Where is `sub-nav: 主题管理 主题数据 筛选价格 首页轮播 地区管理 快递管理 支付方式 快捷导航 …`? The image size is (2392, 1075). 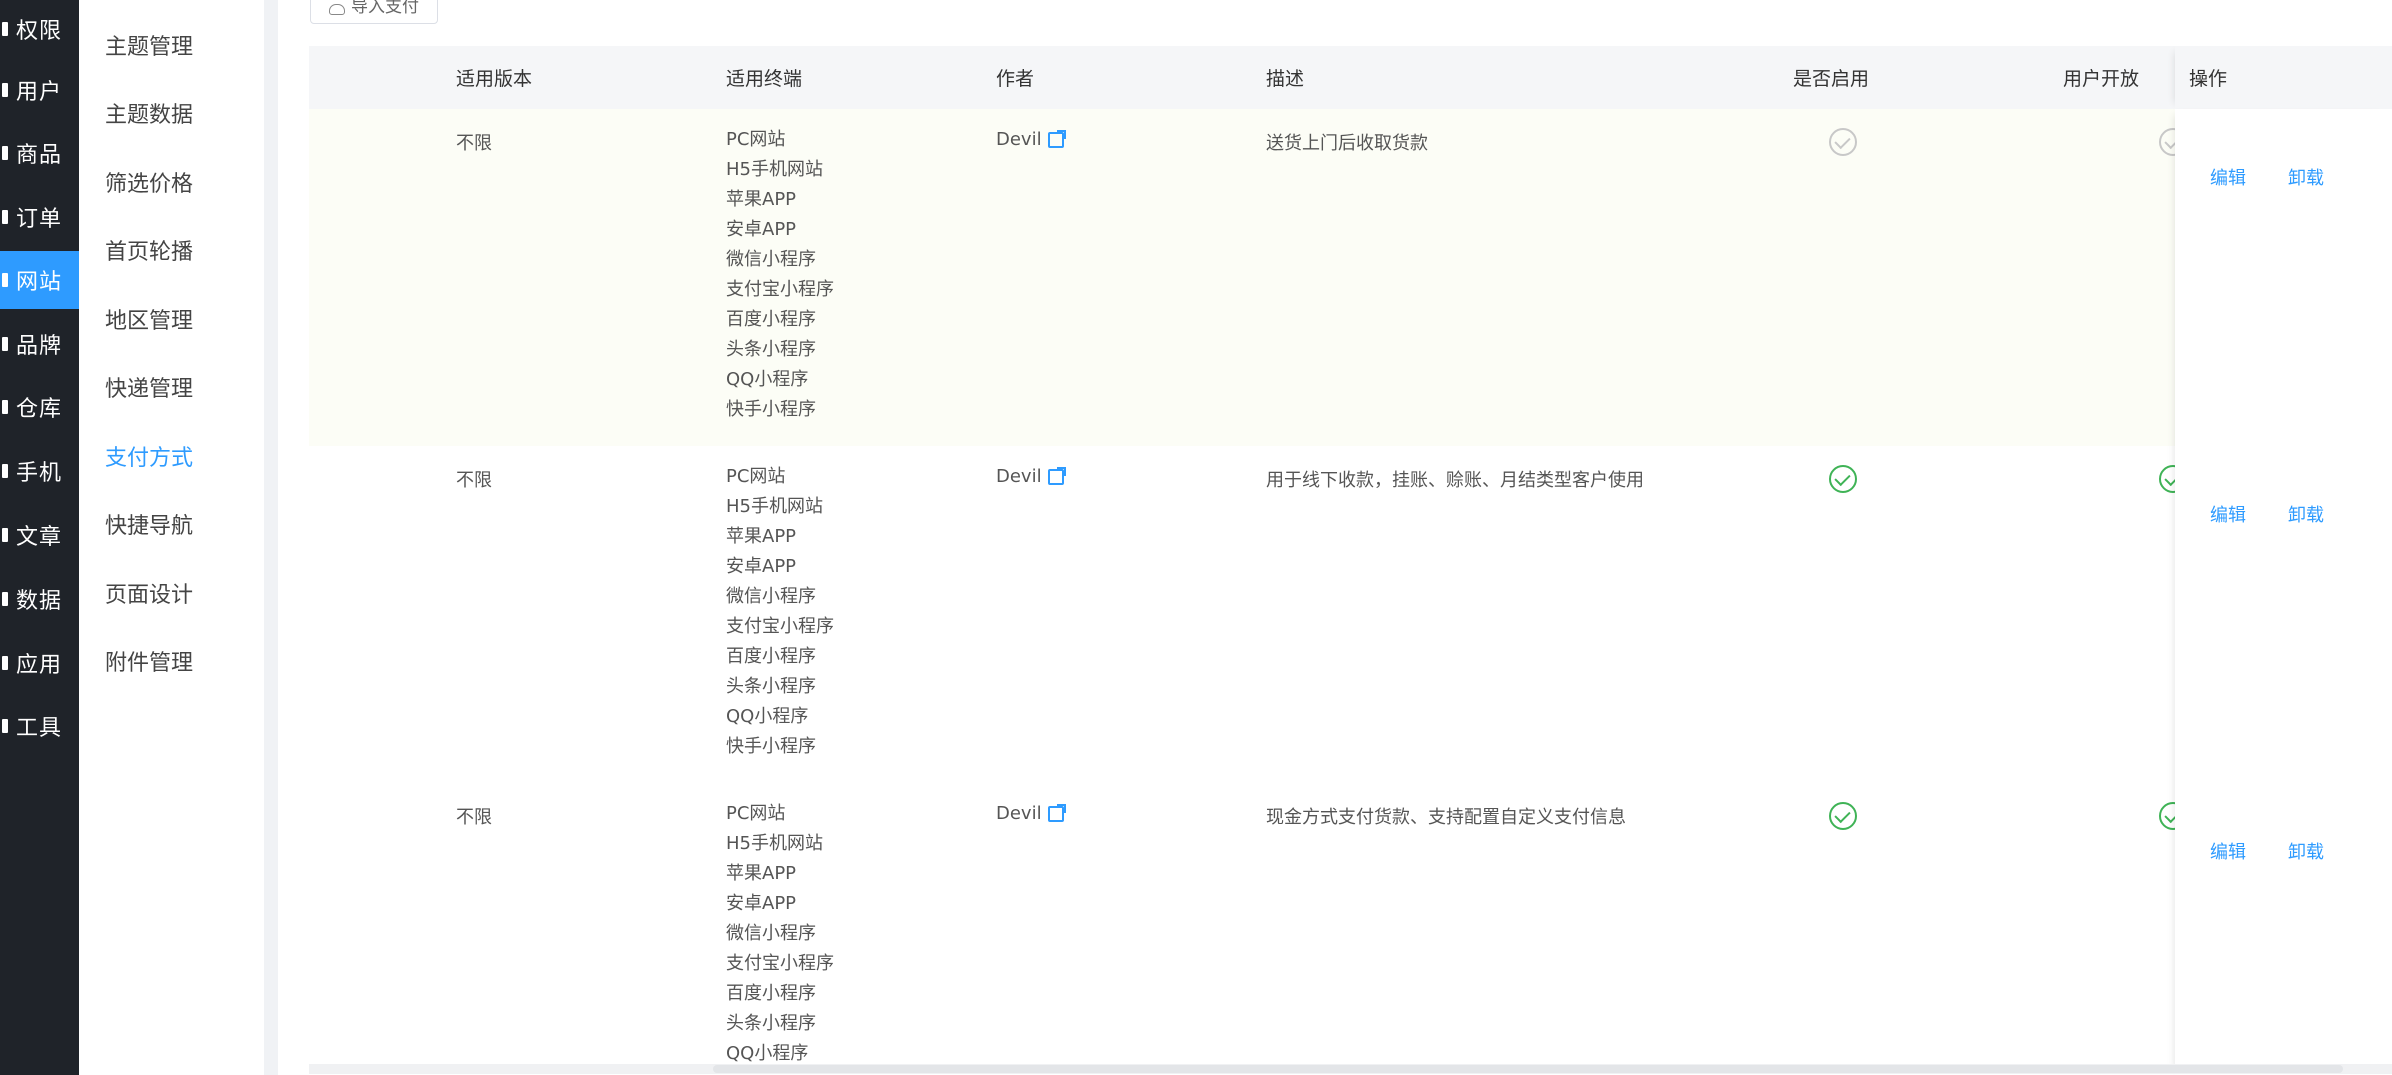 sub-nav: 主题管理 主题数据 筛选价格 首页轮播 地区管理 快递管理 支付方式 快捷导航 … is located at coordinates (171, 537).